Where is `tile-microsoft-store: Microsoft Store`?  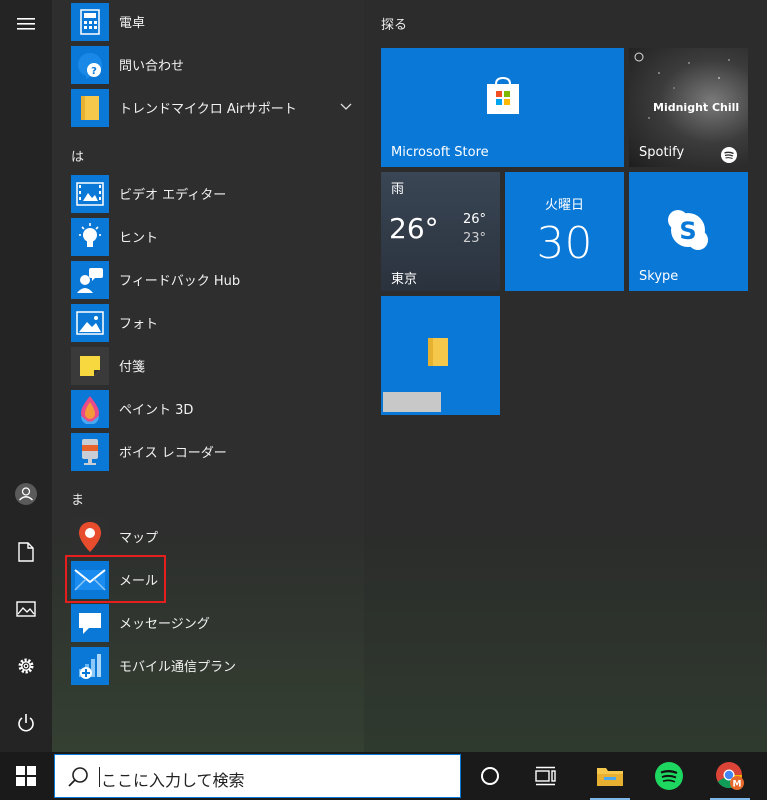 tile-microsoft-store: Microsoft Store is located at coordinates (502, 107).